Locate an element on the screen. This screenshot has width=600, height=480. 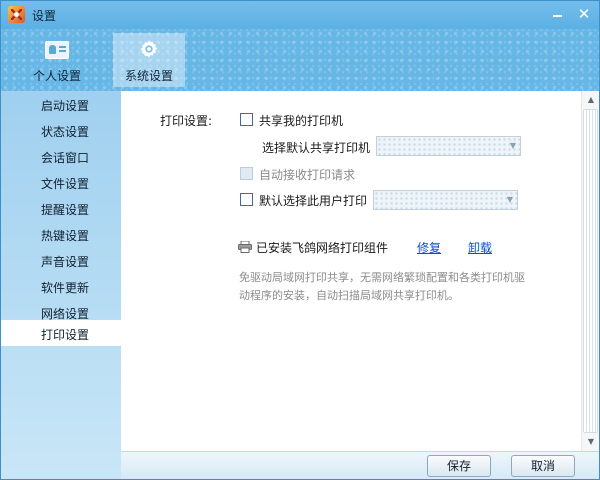
sidebar-item-startup: 启动设置 is located at coordinates (61, 104).